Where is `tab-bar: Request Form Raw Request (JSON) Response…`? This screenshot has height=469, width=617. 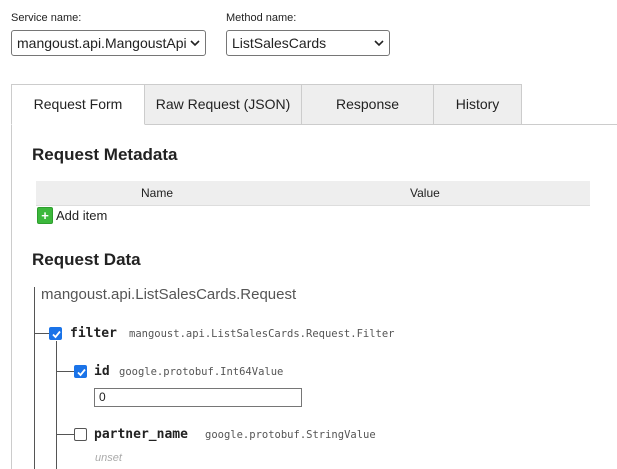
tab-bar: Request Form Raw Request (JSON) Response… is located at coordinates (314, 104).